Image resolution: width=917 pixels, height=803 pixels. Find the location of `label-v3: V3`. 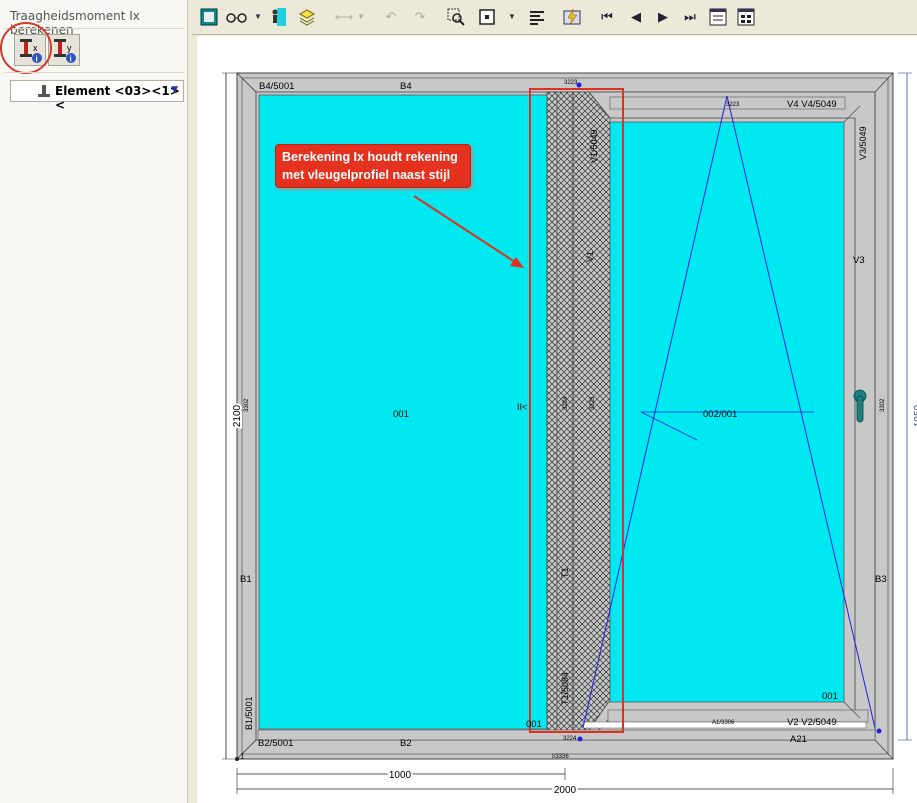

label-v3: V3 is located at coordinates (859, 260).